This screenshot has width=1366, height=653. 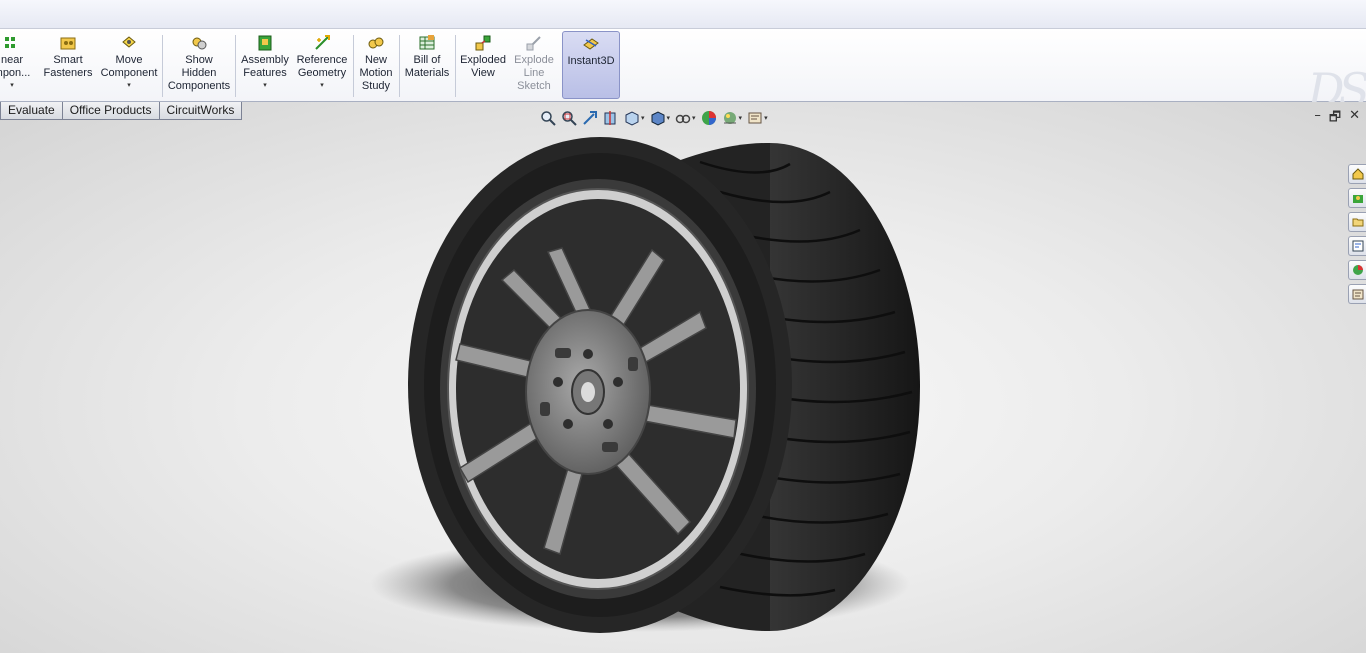 I want to click on explode-line-sketch-button: Explode Line Sketch, so click(x=534, y=65).